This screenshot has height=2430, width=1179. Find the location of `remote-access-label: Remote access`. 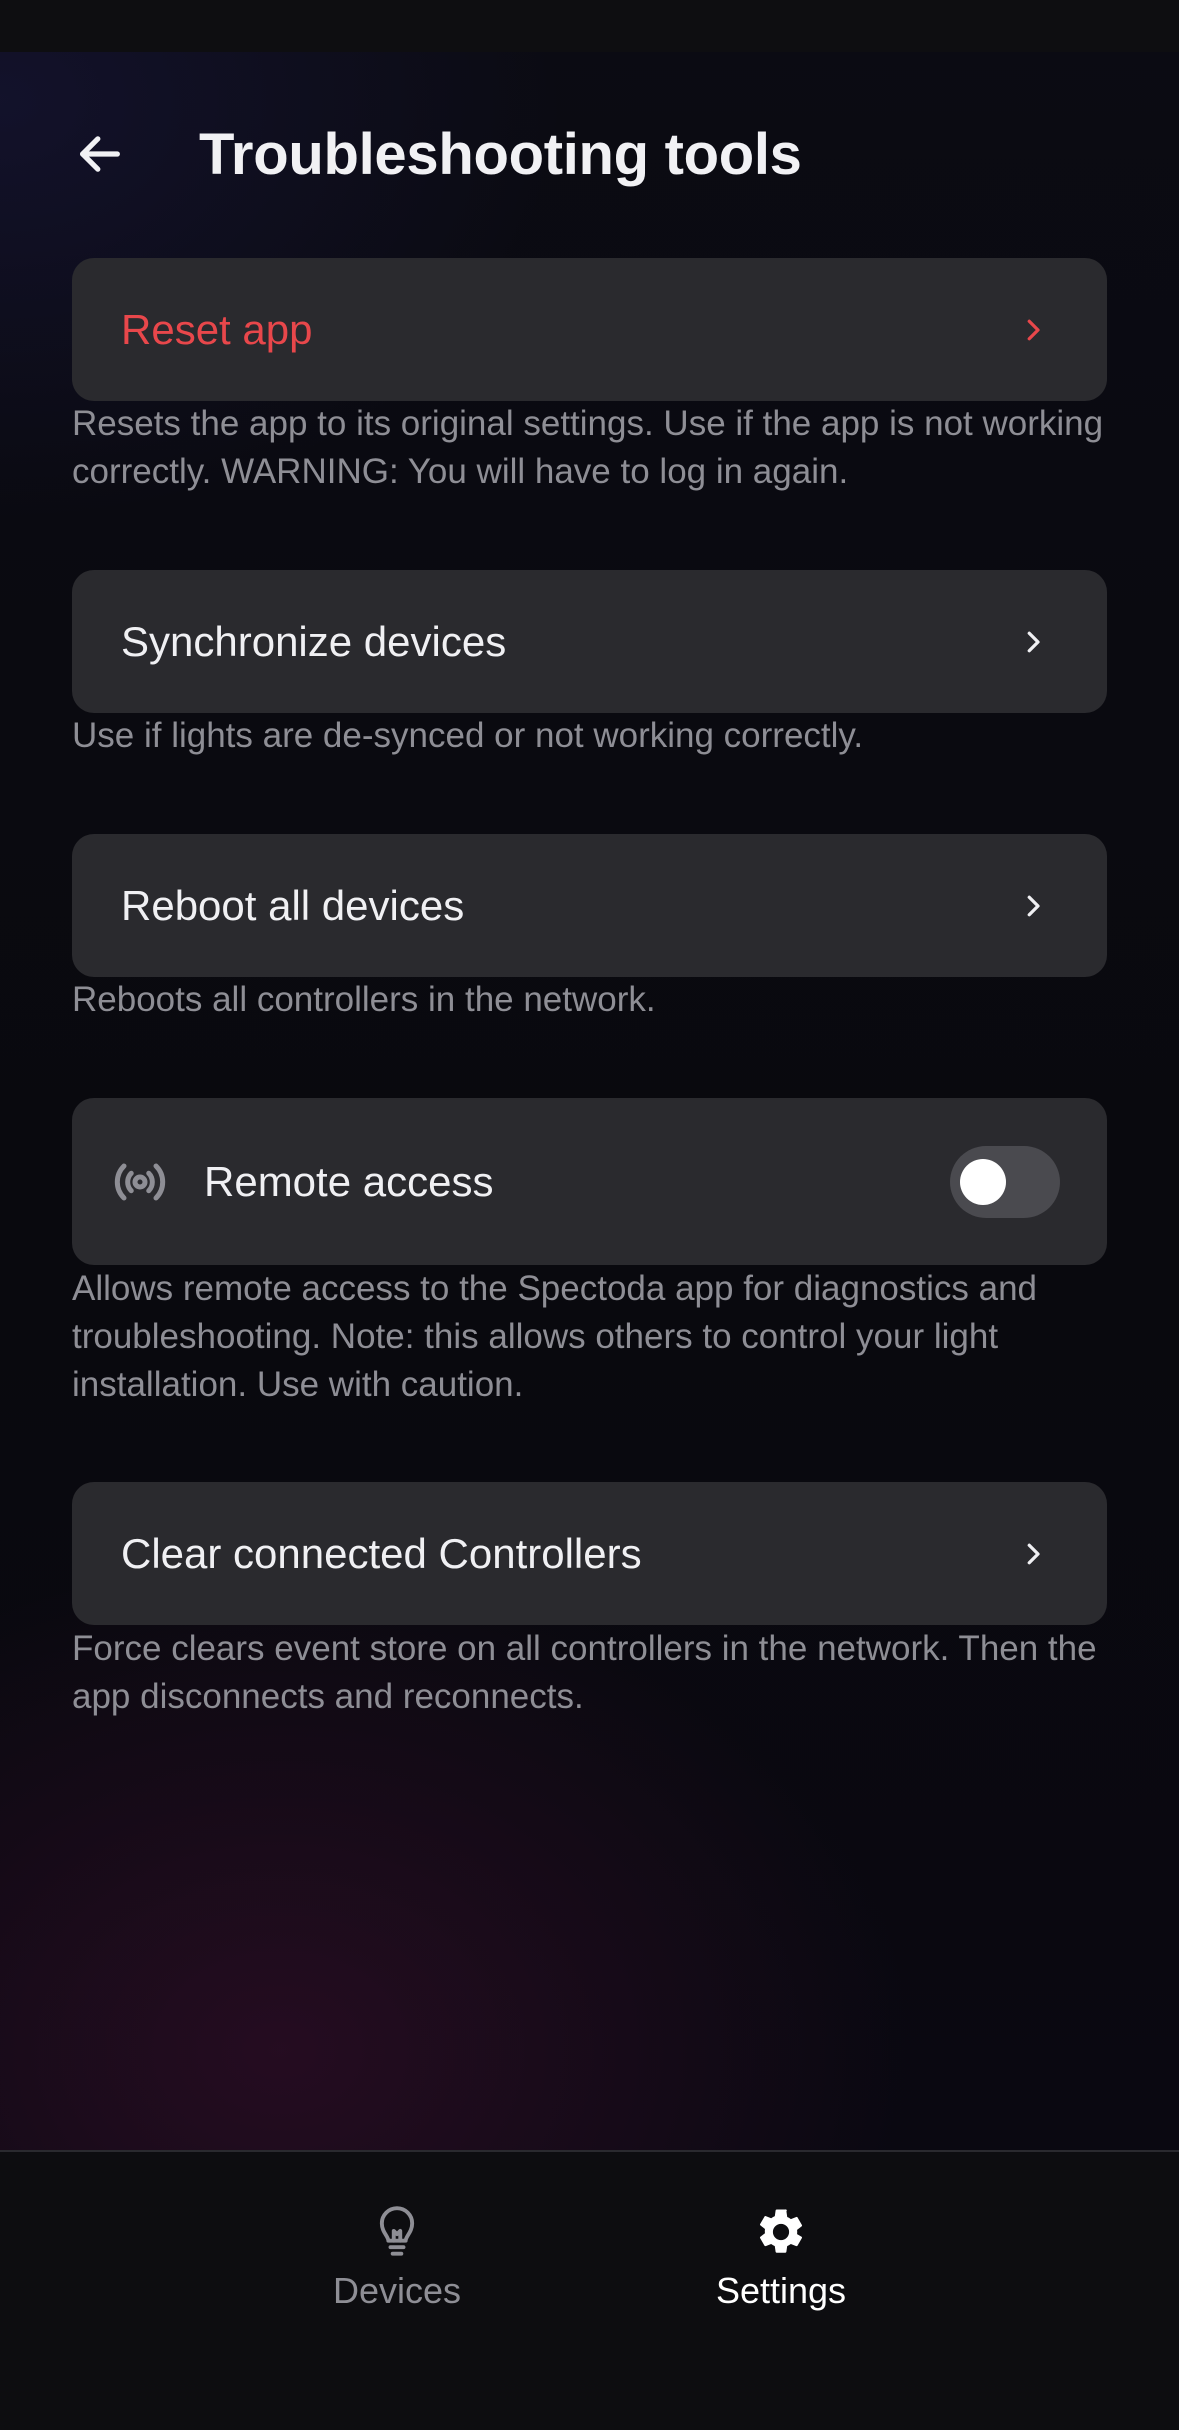

remote-access-label: Remote access is located at coordinates (349, 1181).